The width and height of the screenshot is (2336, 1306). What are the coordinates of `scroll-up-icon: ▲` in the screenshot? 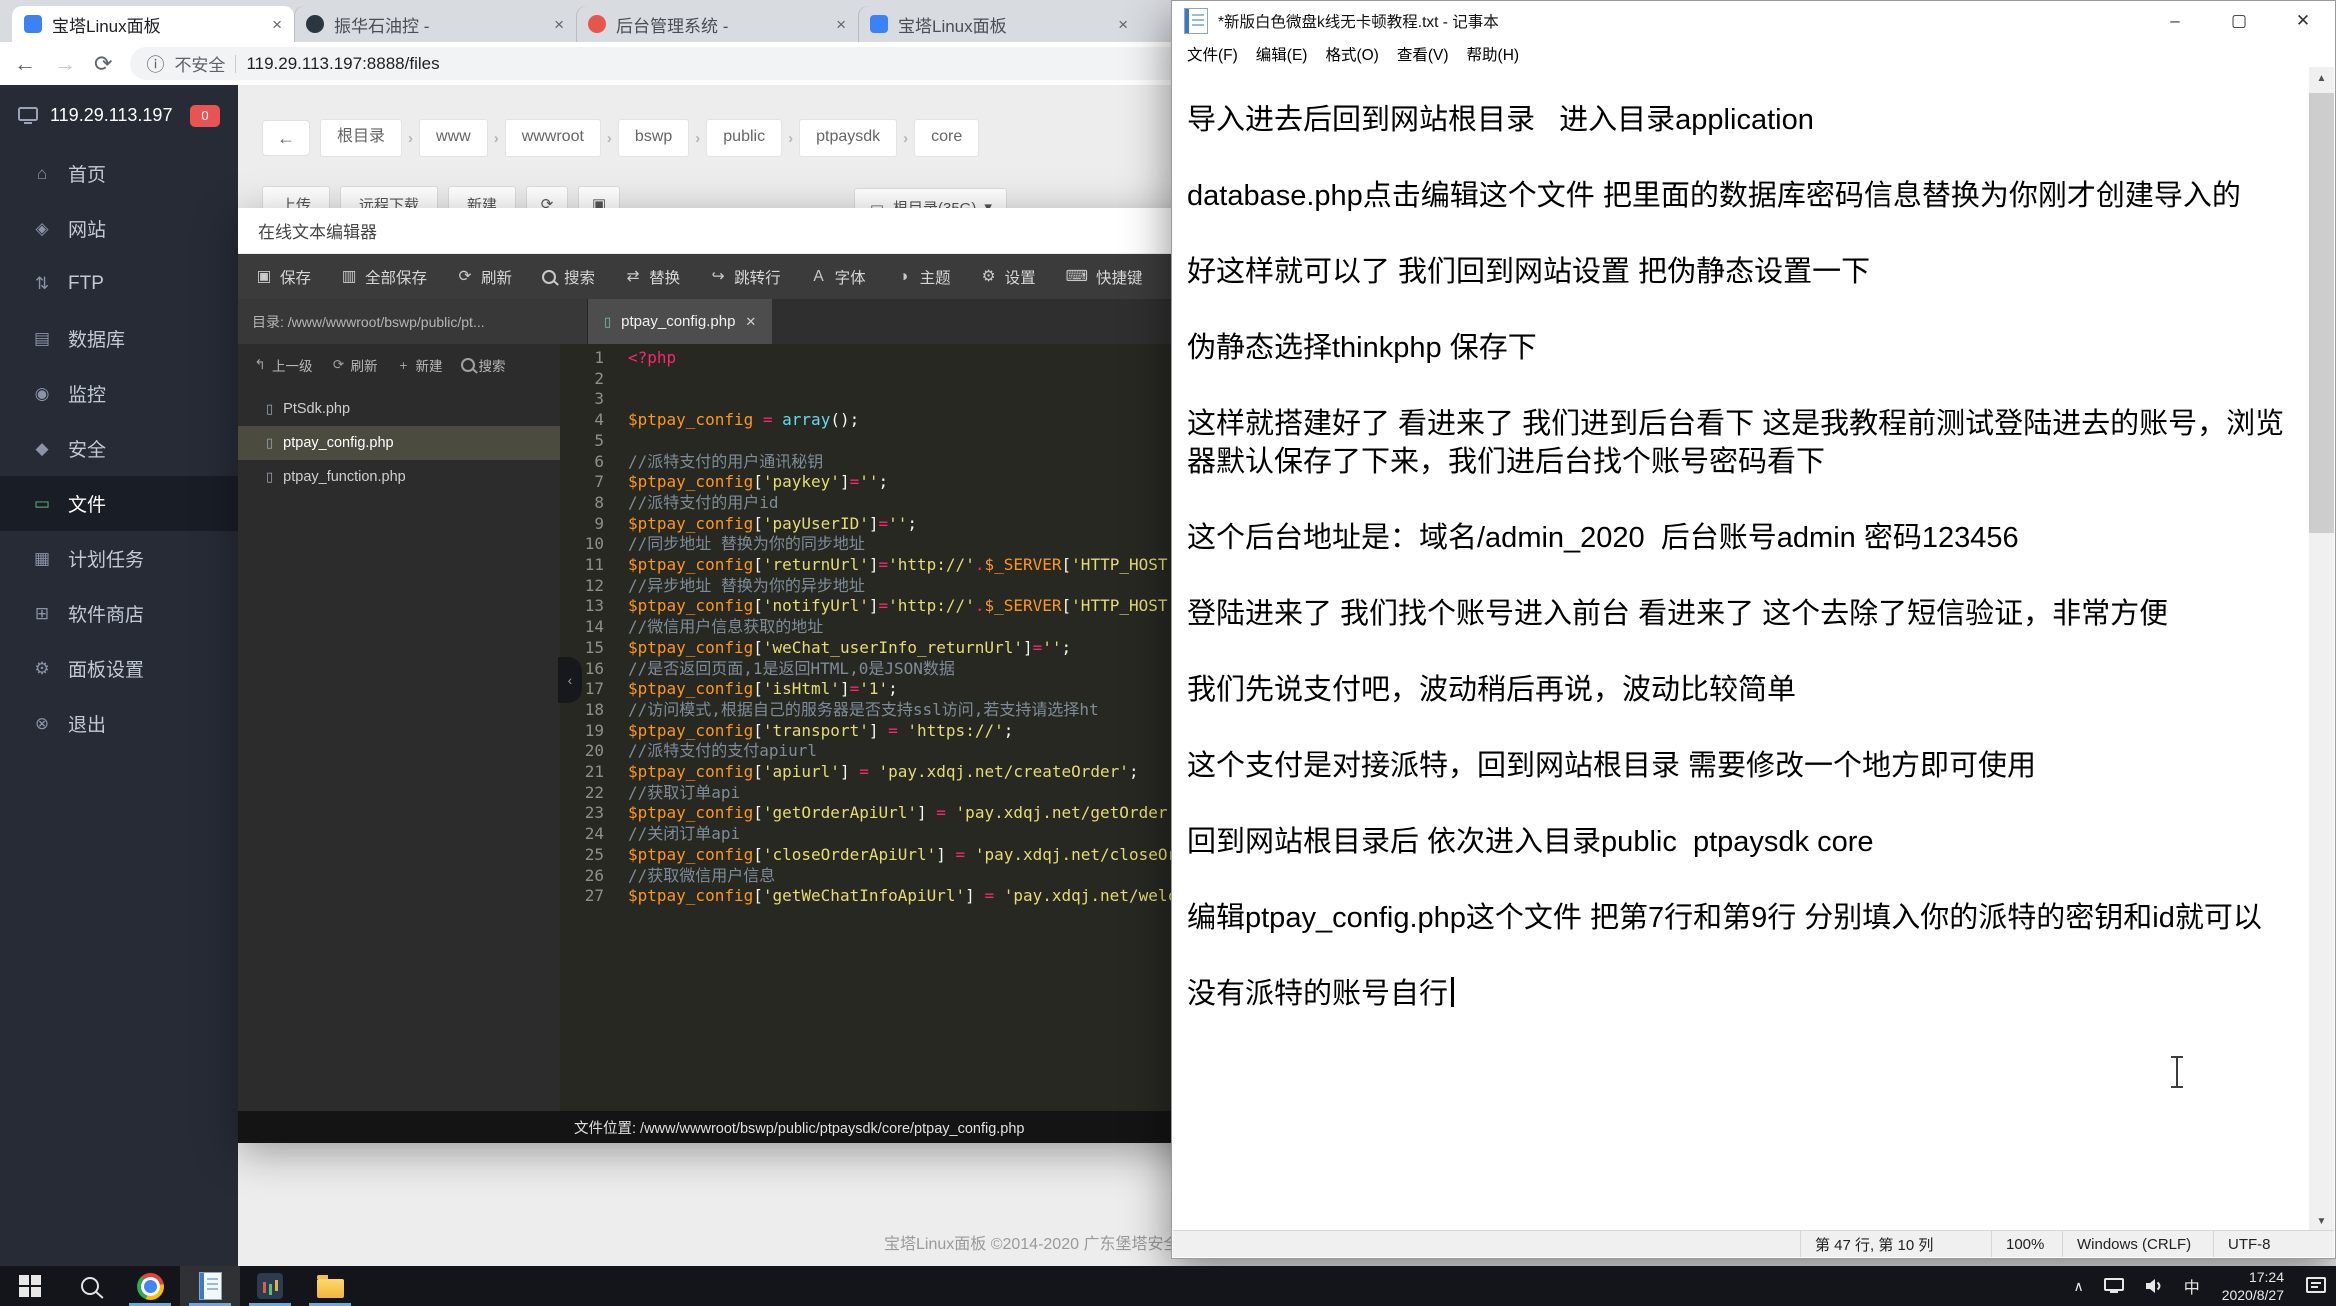 It's located at (2321, 78).